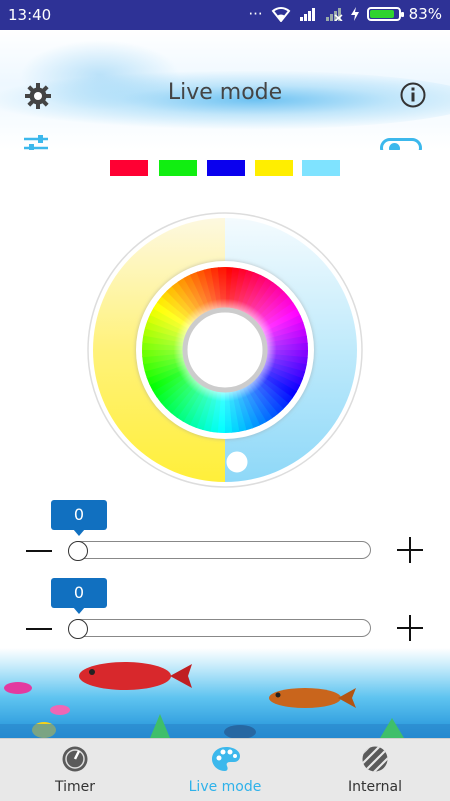 The image size is (450, 801). What do you see at coordinates (79, 518) in the screenshot?
I see `slider1-value-bubble: 0` at bounding box center [79, 518].